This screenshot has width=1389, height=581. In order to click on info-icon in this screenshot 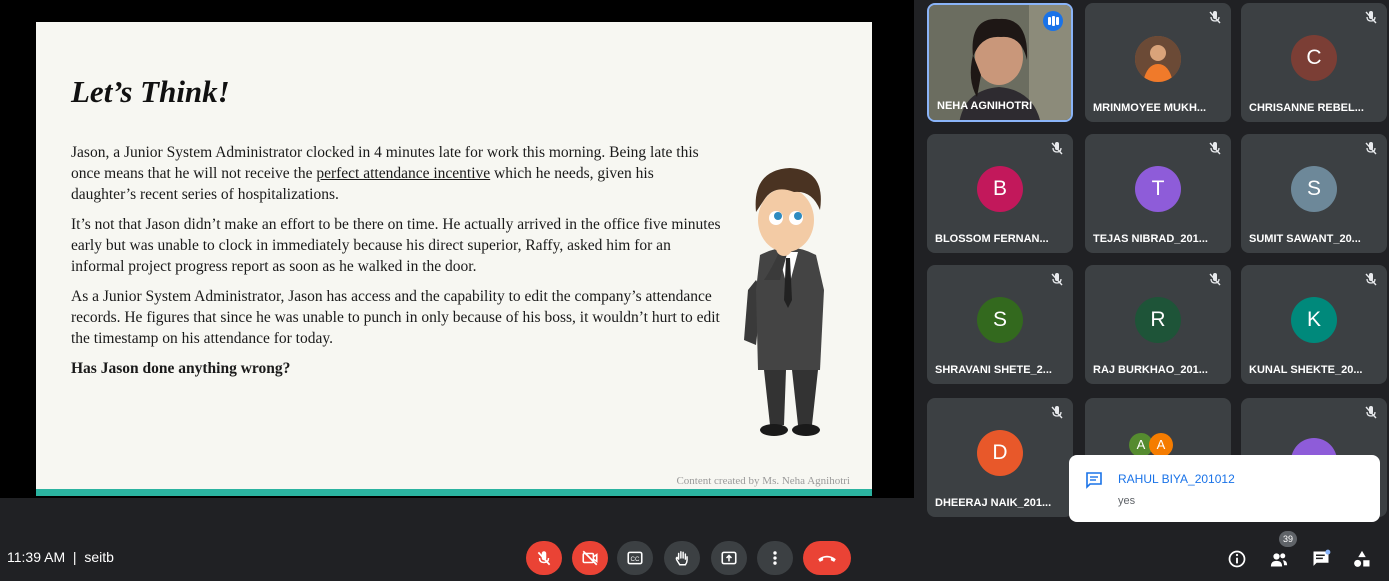, I will do `click(1237, 559)`.